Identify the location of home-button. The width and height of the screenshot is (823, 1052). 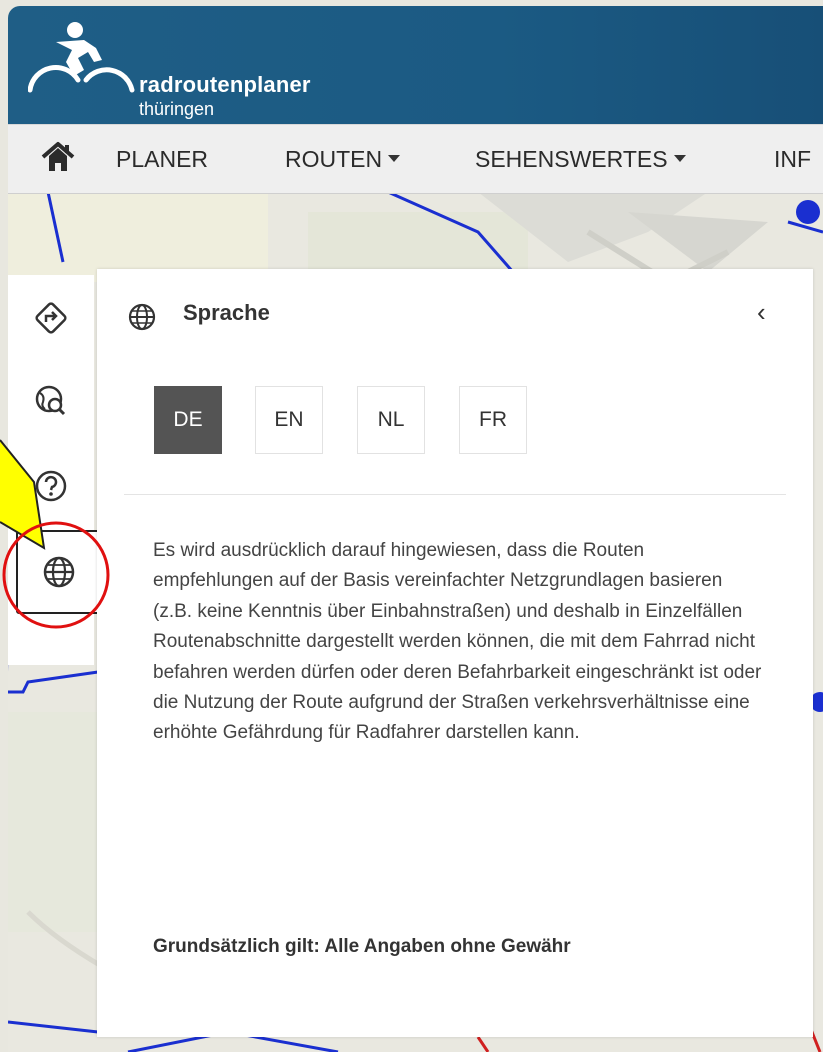
(58, 159).